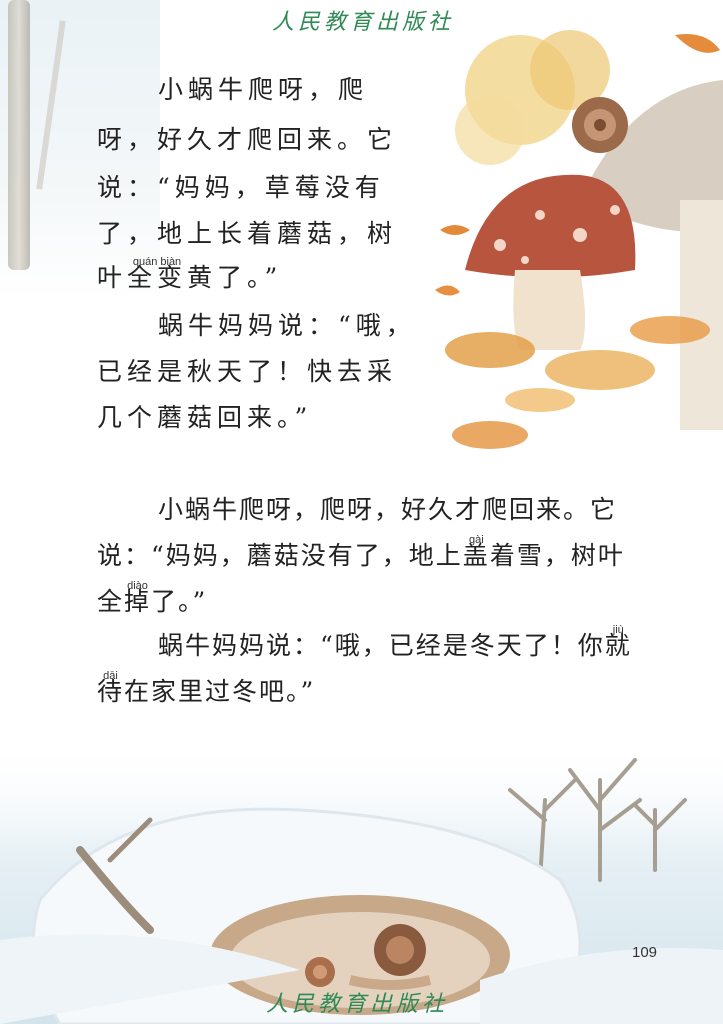 The image size is (723, 1024). I want to click on pinyin-annotated-word: dāi 待, so click(110, 689).